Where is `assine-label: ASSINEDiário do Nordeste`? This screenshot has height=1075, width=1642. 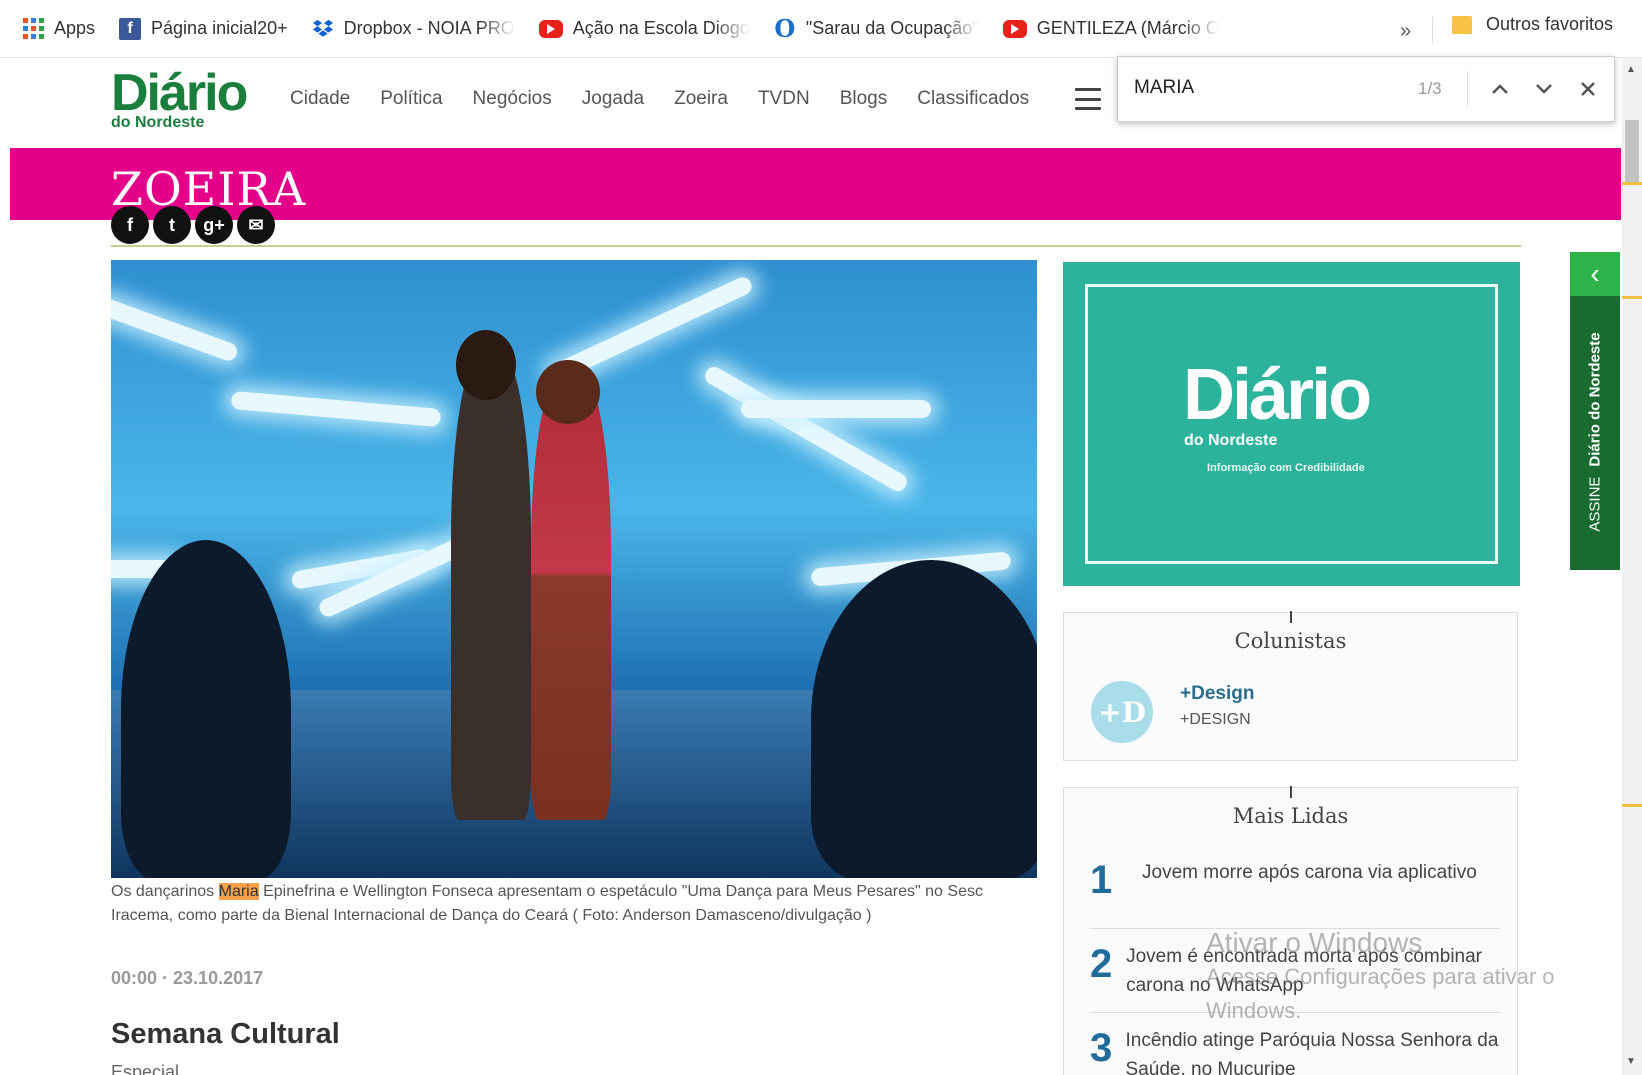
assine-label: ASSINEDiário do Nordeste is located at coordinates (1595, 432).